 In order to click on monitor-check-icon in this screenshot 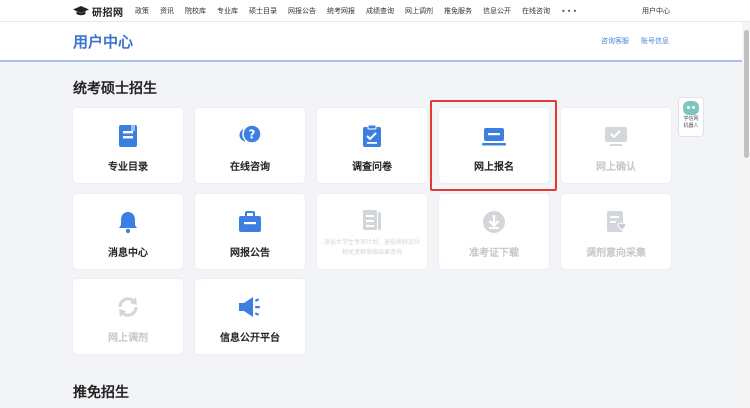, I will do `click(616, 136)`.